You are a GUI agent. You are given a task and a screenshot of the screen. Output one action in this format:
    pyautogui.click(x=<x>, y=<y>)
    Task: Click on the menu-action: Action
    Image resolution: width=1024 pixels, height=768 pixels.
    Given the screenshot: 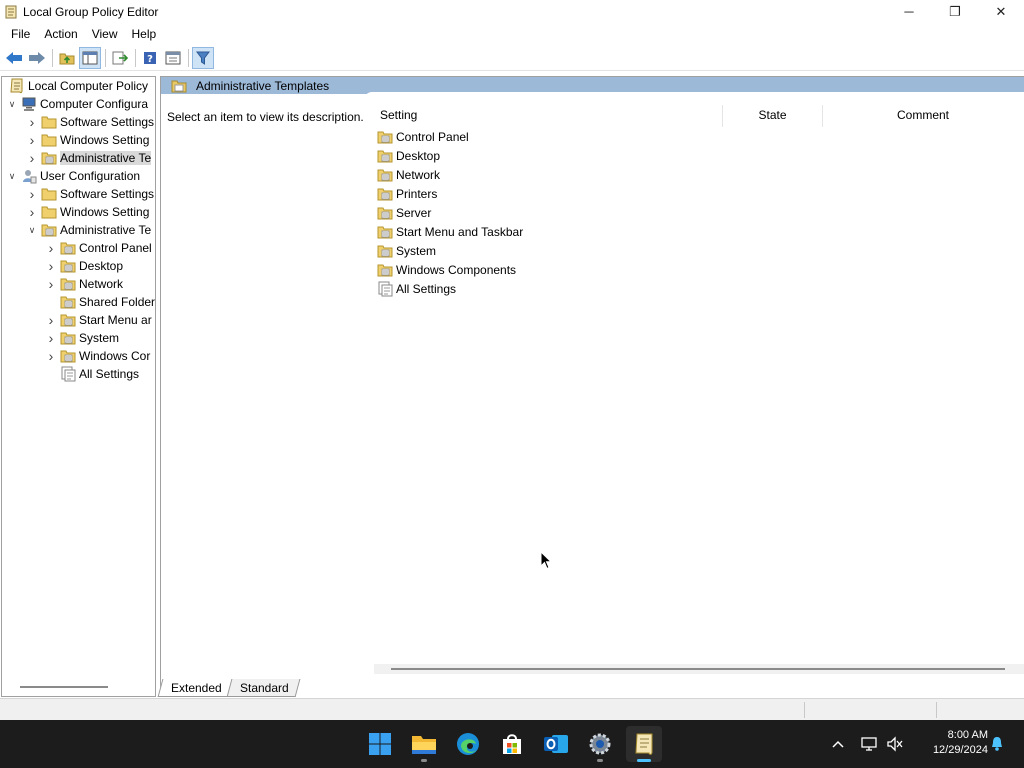 What is the action you would take?
    pyautogui.click(x=60, y=34)
    